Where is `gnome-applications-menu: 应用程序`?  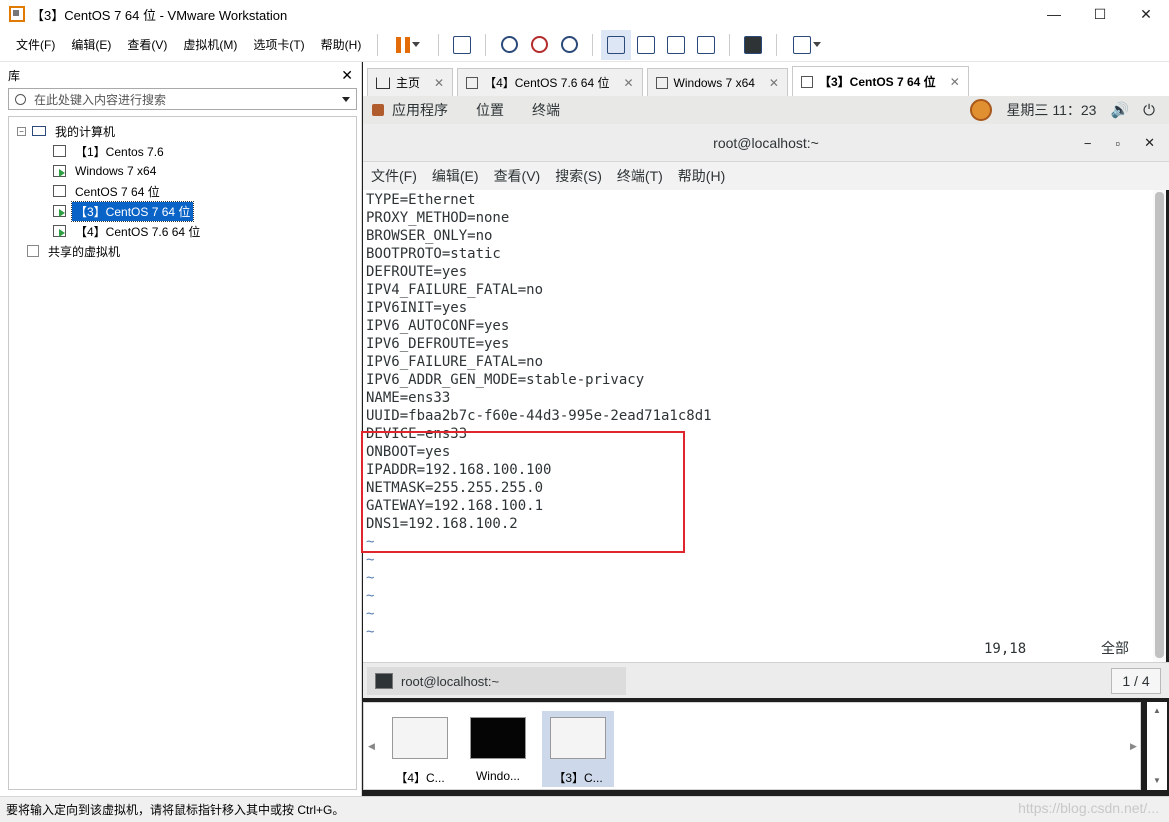 gnome-applications-menu: 应用程序 is located at coordinates (420, 110).